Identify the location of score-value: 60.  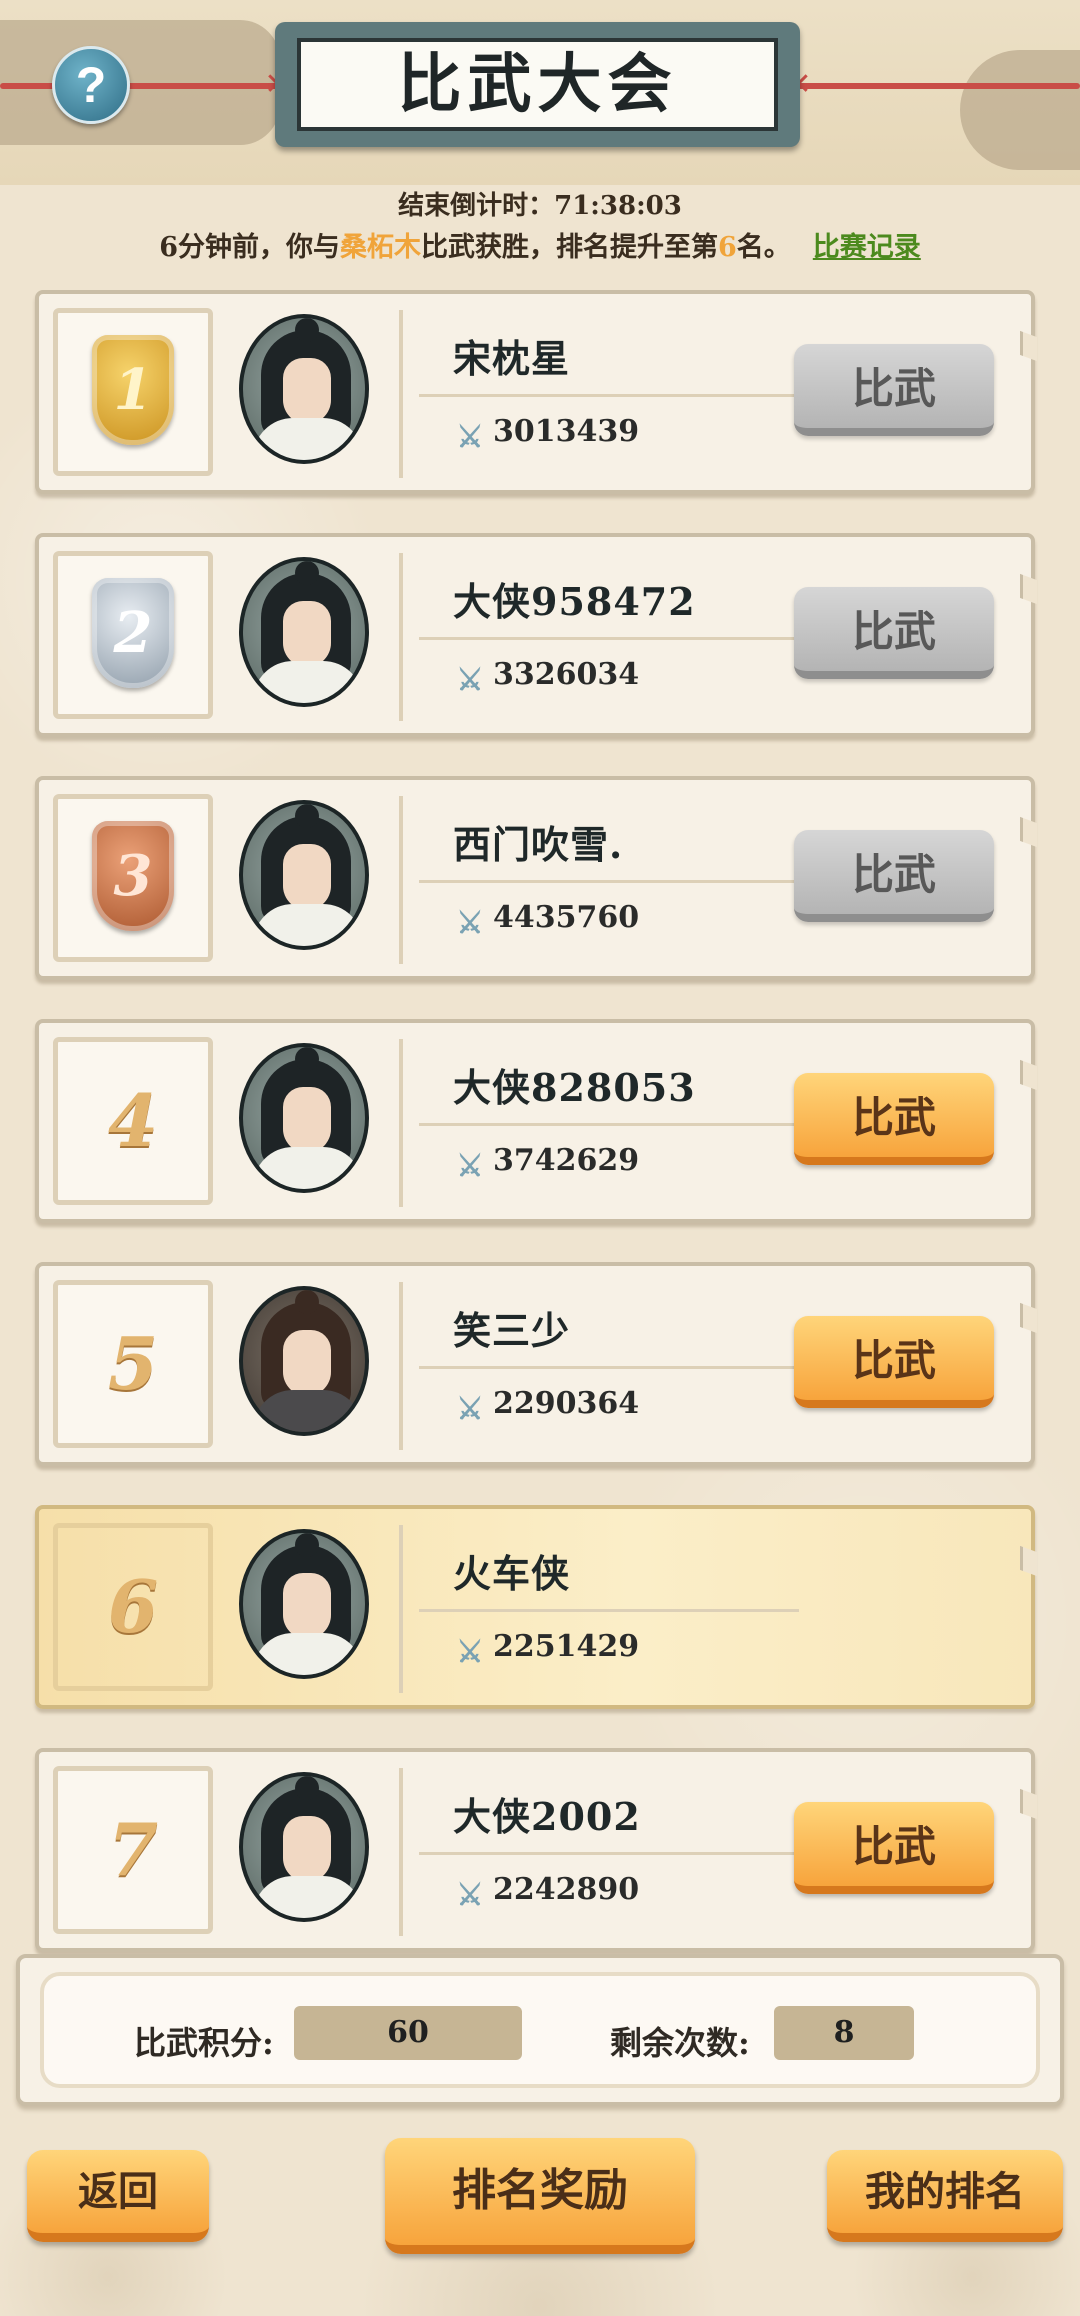
(408, 2033).